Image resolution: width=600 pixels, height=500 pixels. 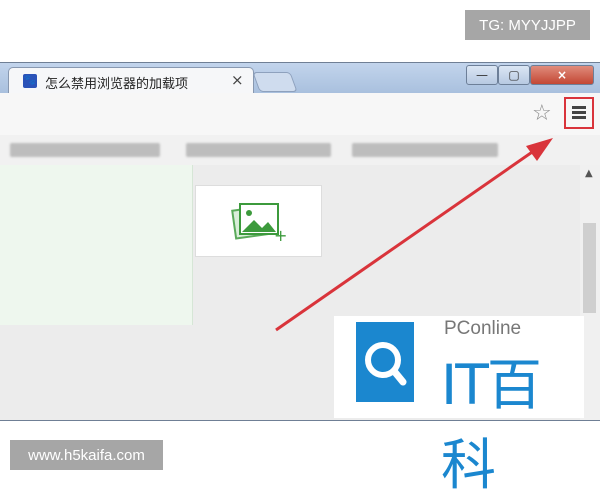 What do you see at coordinates (491, 425) in the screenshot?
I see `logo-name-text: IT百科` at bounding box center [491, 425].